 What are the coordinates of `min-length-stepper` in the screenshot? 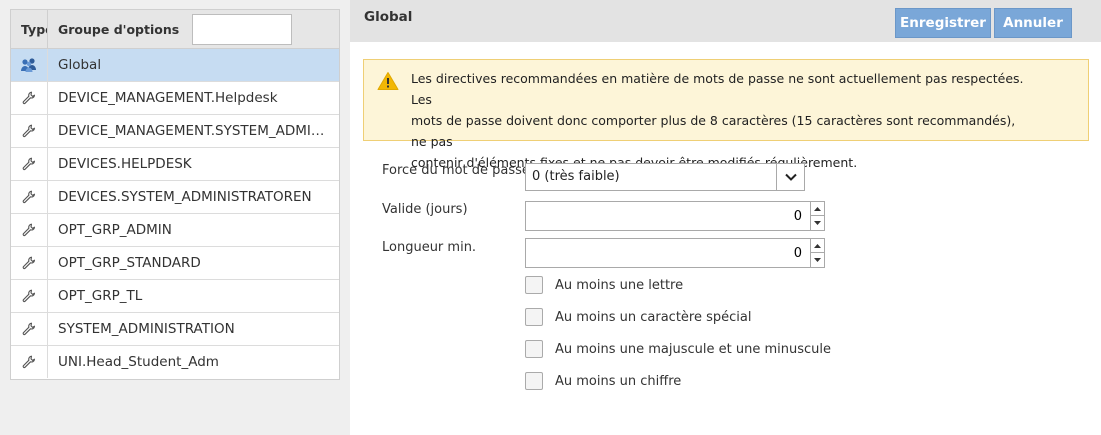 It's located at (675, 253).